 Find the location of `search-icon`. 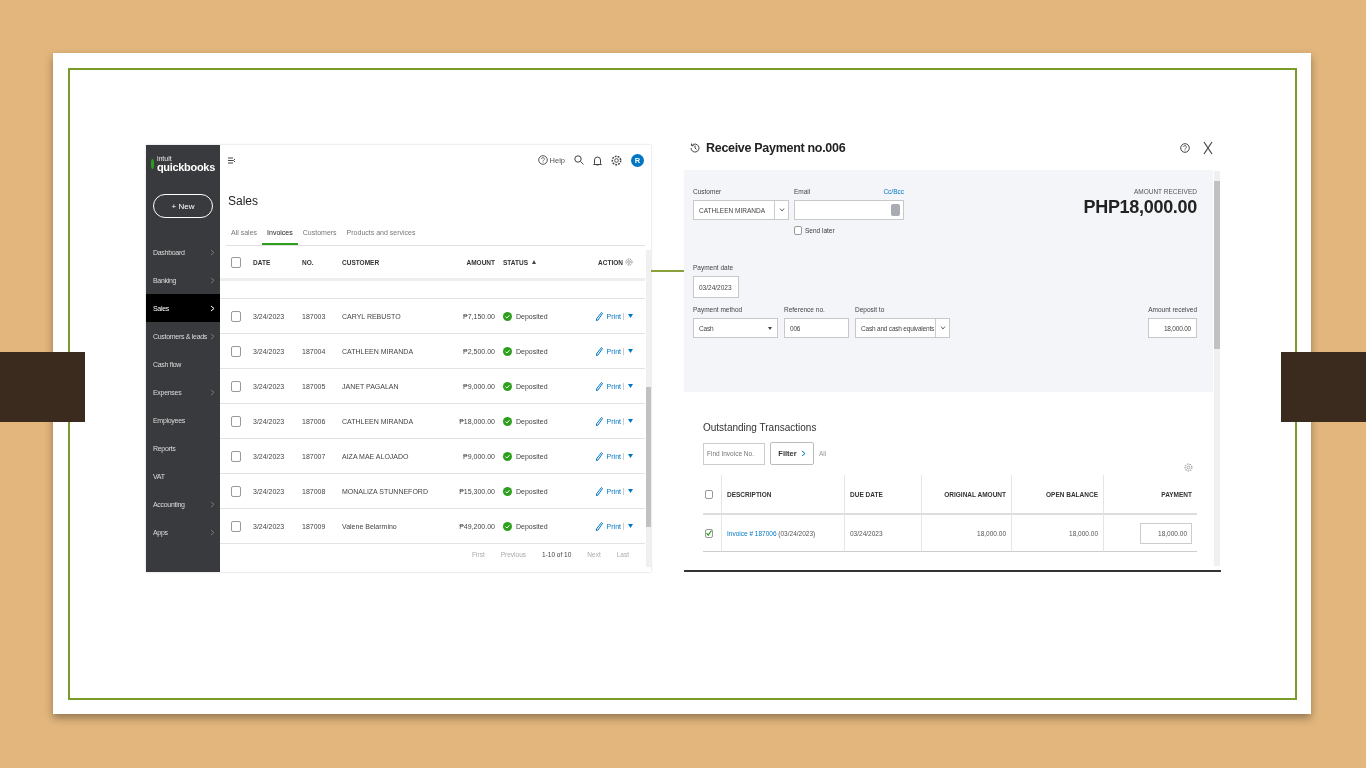

search-icon is located at coordinates (579, 160).